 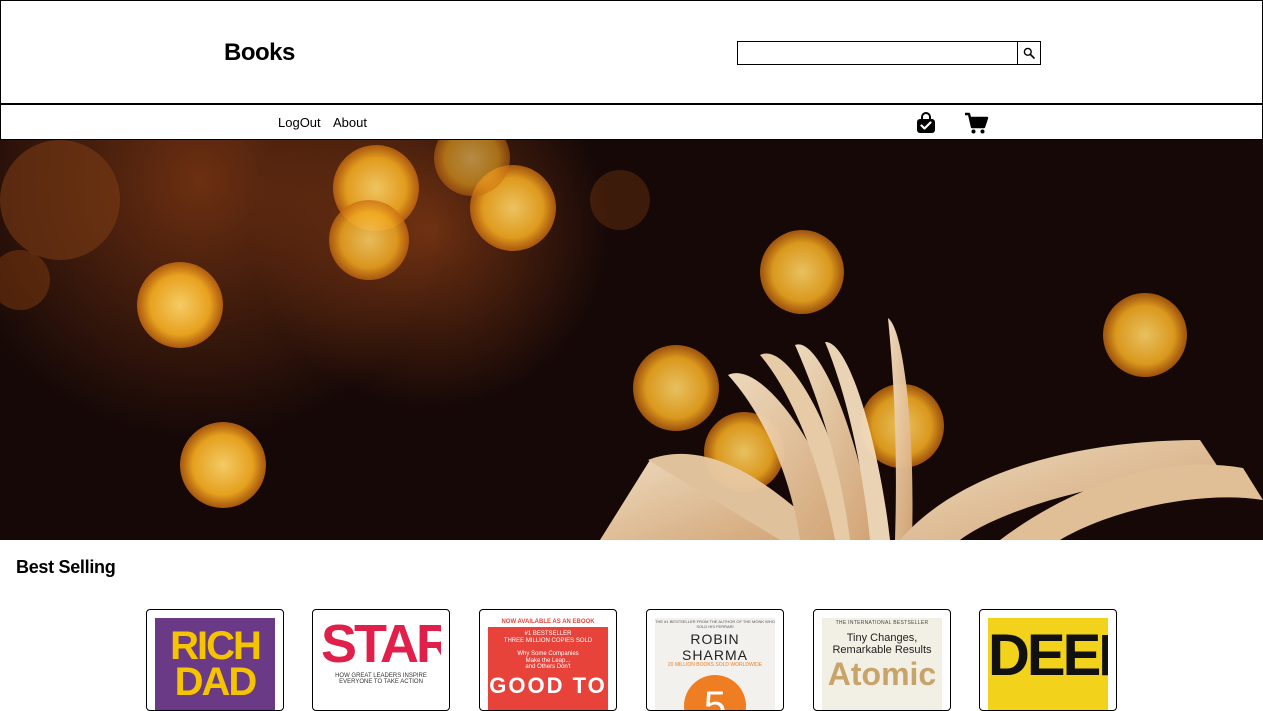 I want to click on book-cover-author: ROBIN SHARMA, so click(x=715, y=647).